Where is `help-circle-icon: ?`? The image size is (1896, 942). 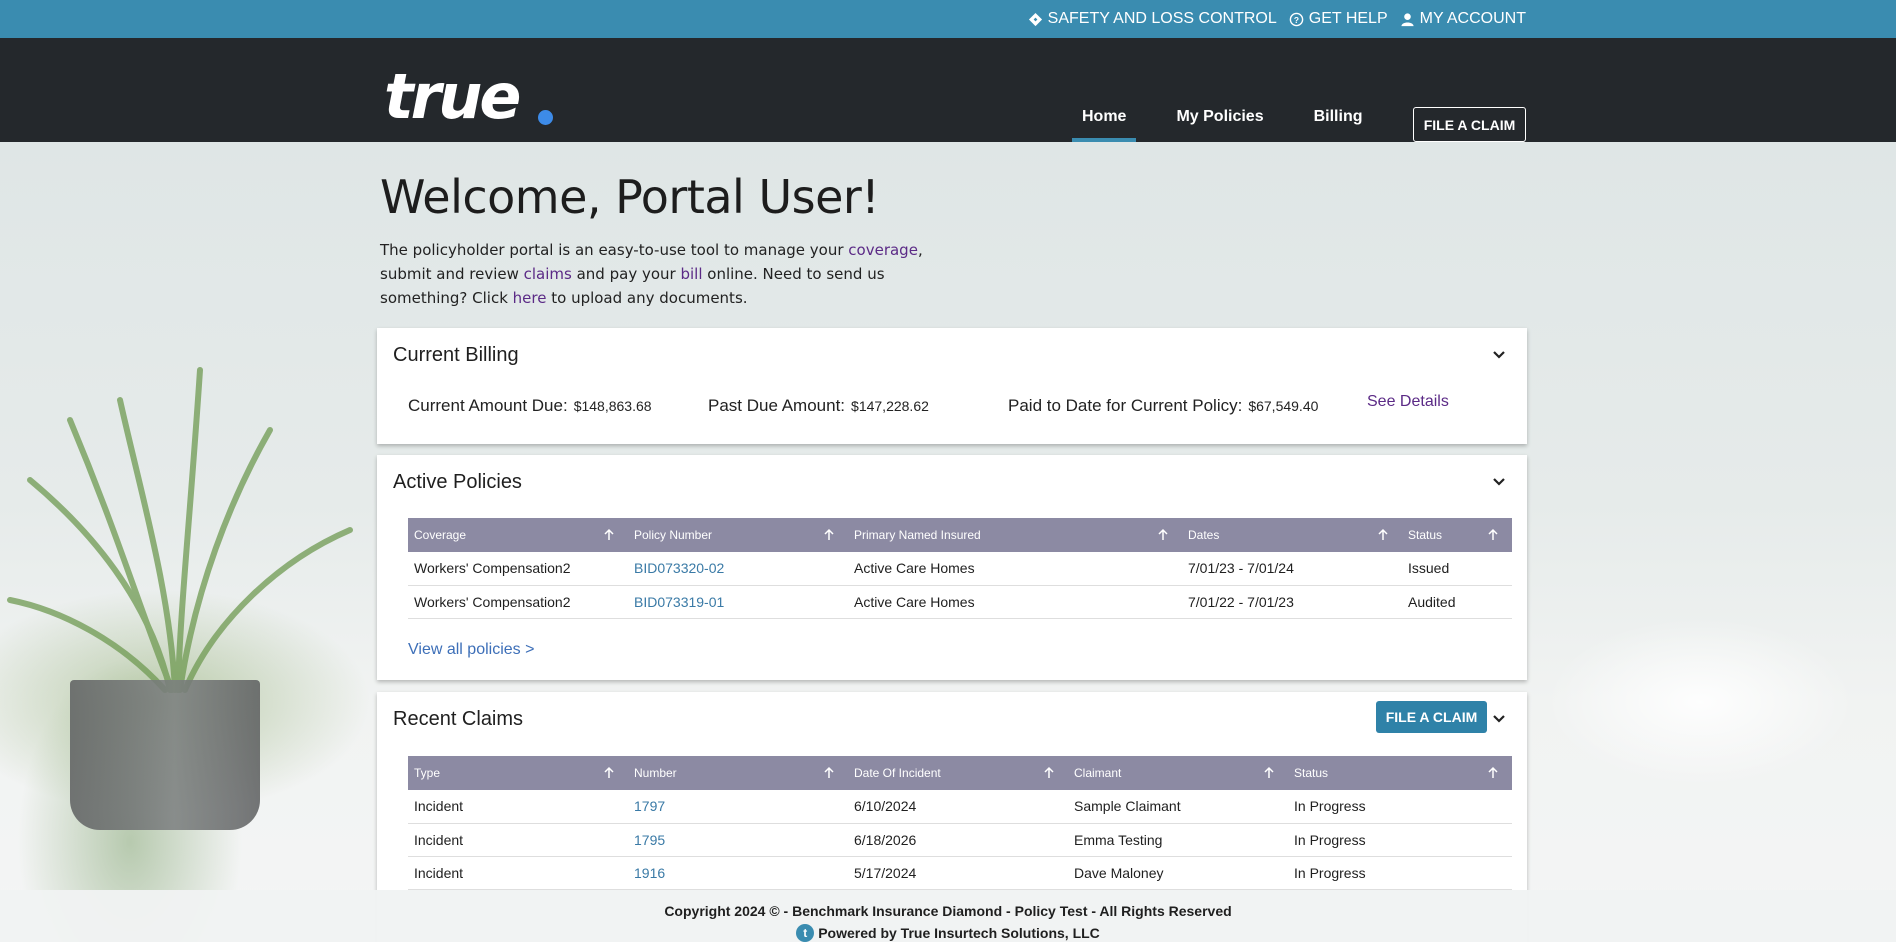 help-circle-icon: ? is located at coordinates (1296, 19).